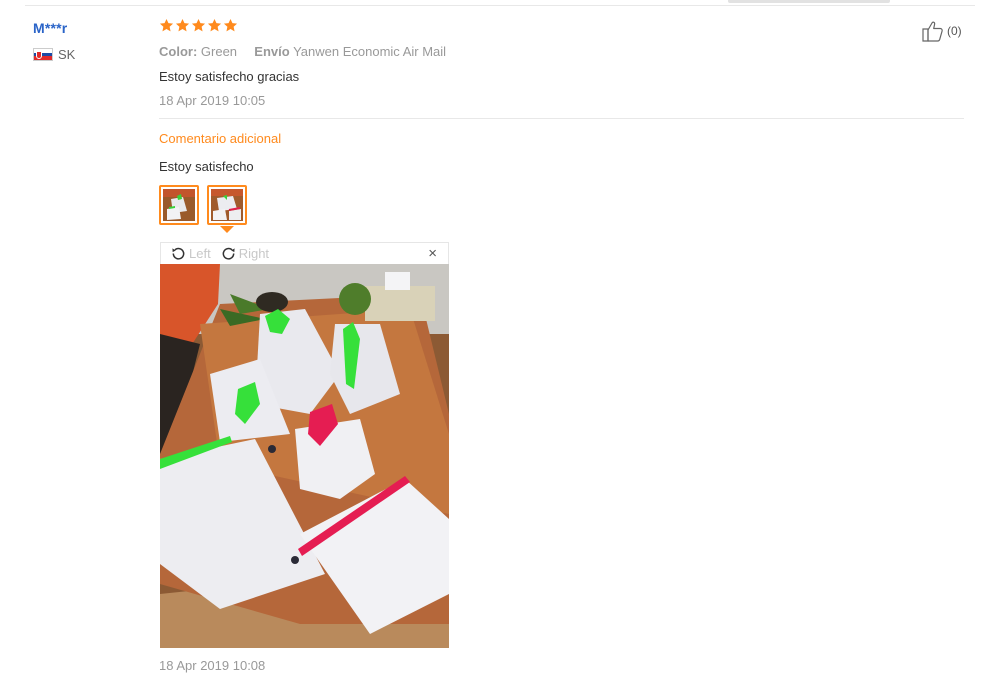 This screenshot has height=681, width=1000. I want to click on additional-review-text: Estoy satisfecho, so click(206, 166).